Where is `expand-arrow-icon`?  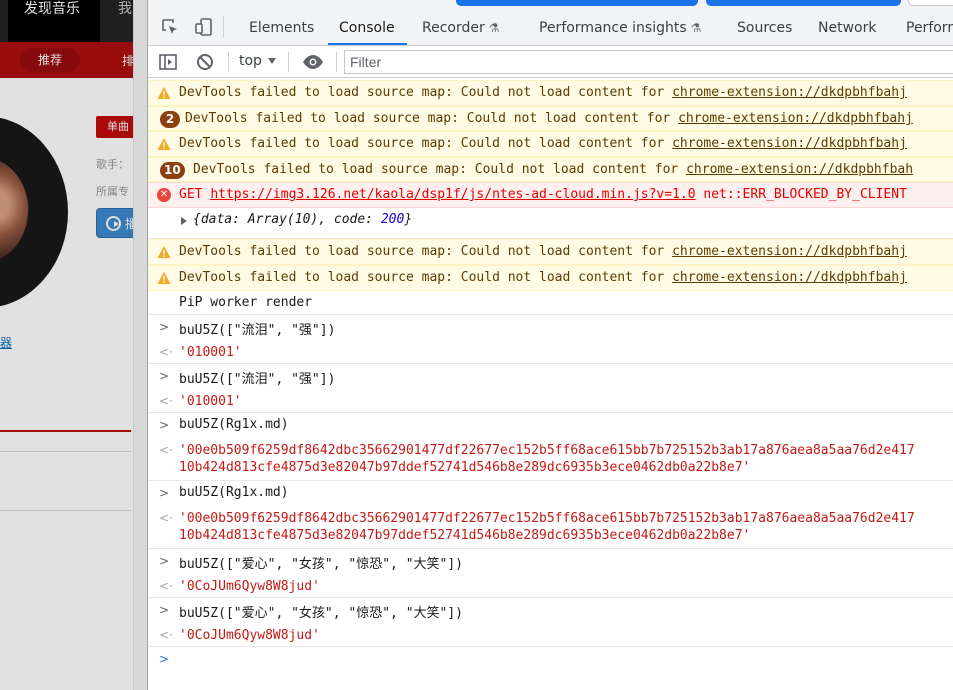 expand-arrow-icon is located at coordinates (184, 221).